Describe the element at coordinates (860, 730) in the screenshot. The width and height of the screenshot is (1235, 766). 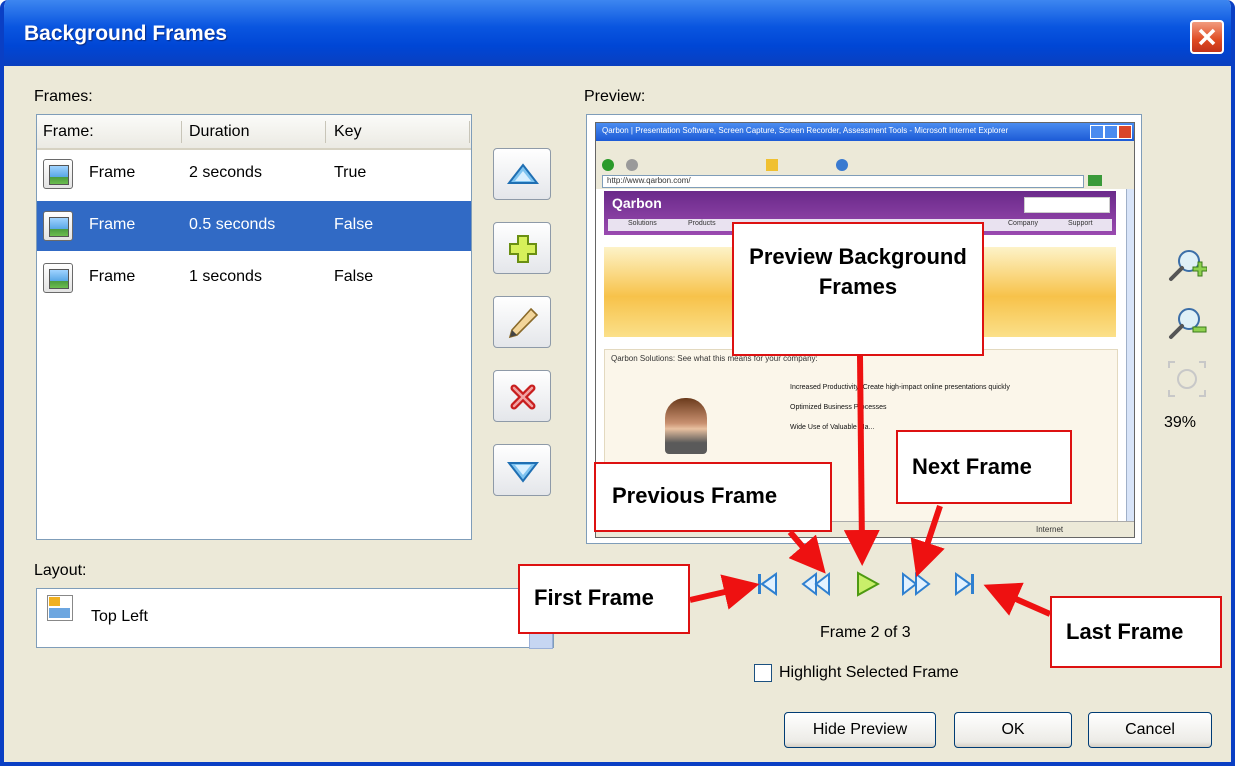
I see `hide-preview-button: Hide Preview` at that location.